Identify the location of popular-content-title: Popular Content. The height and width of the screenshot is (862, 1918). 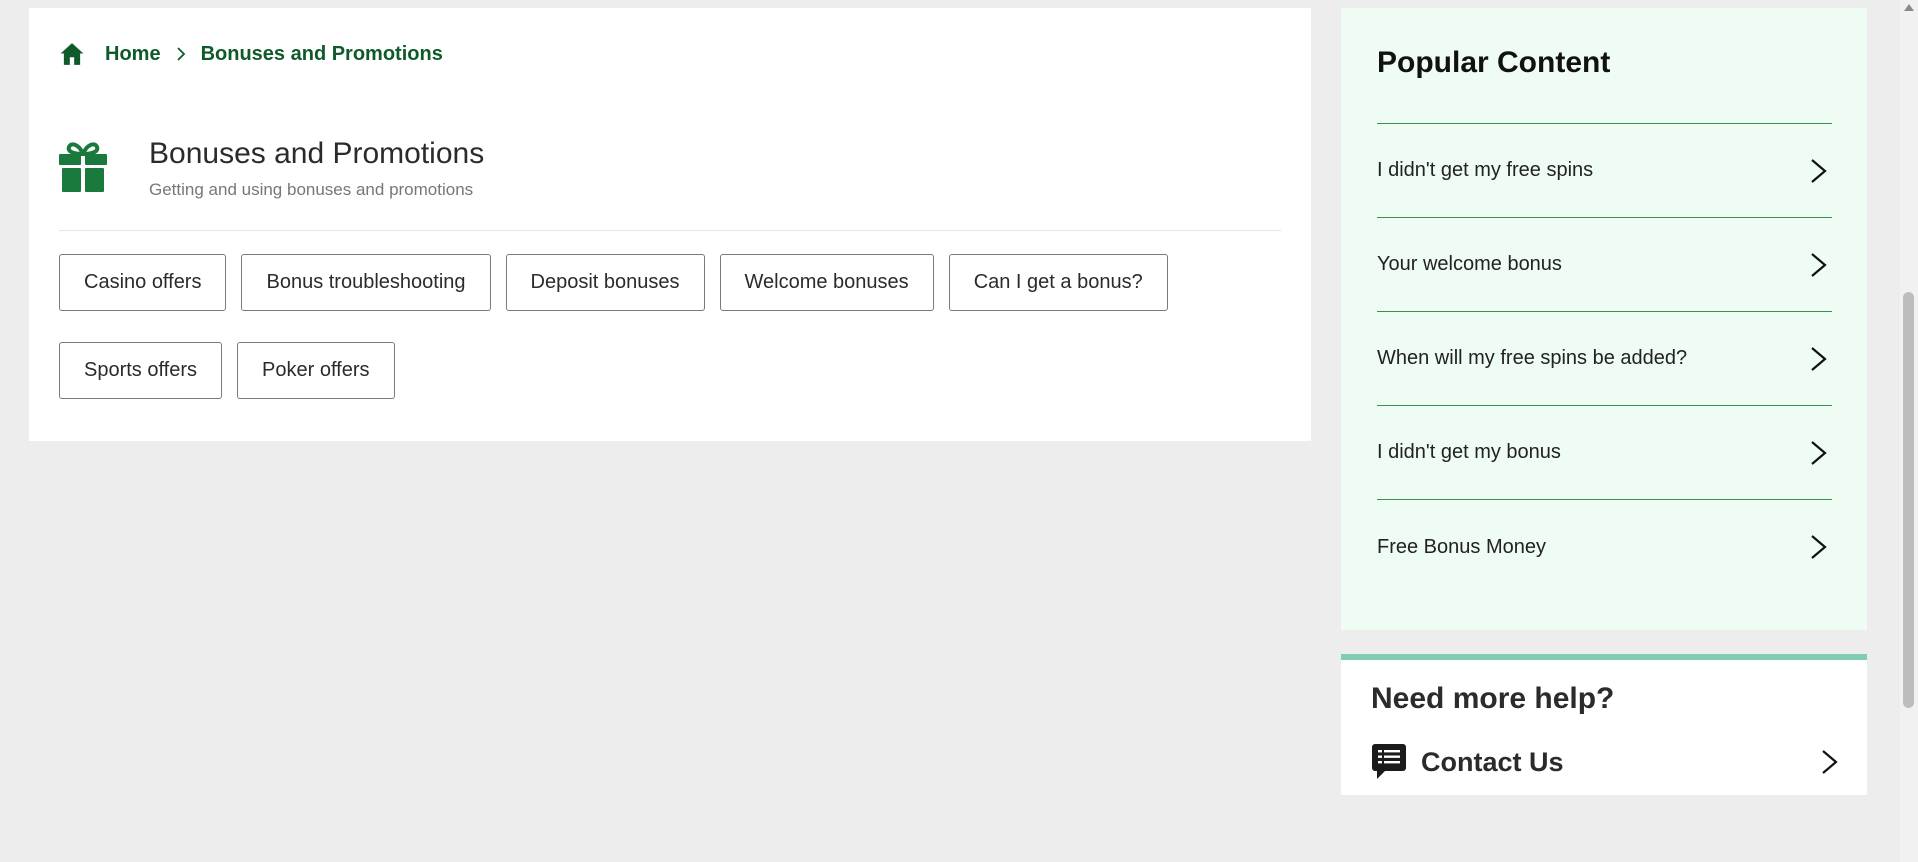
(1494, 62).